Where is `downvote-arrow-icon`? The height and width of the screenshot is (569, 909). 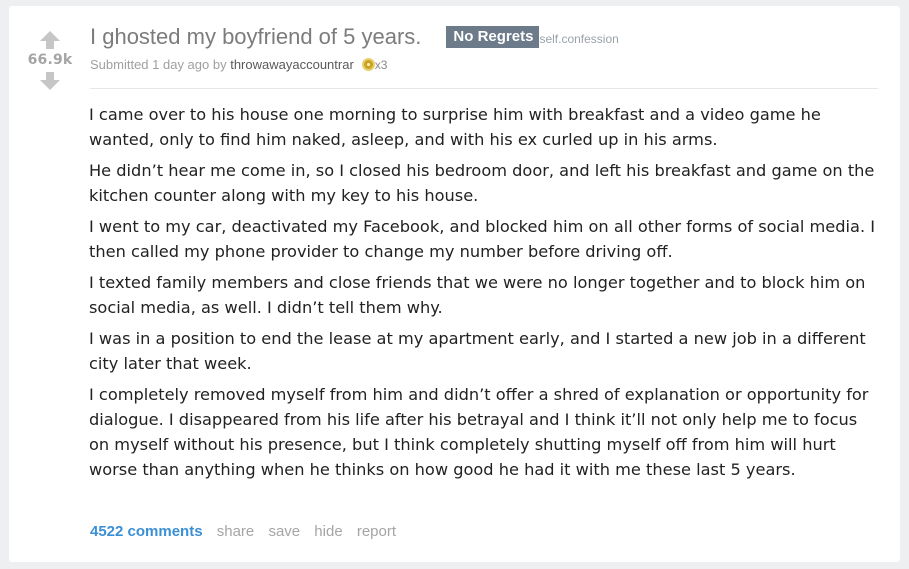
downvote-arrow-icon is located at coordinates (50, 81).